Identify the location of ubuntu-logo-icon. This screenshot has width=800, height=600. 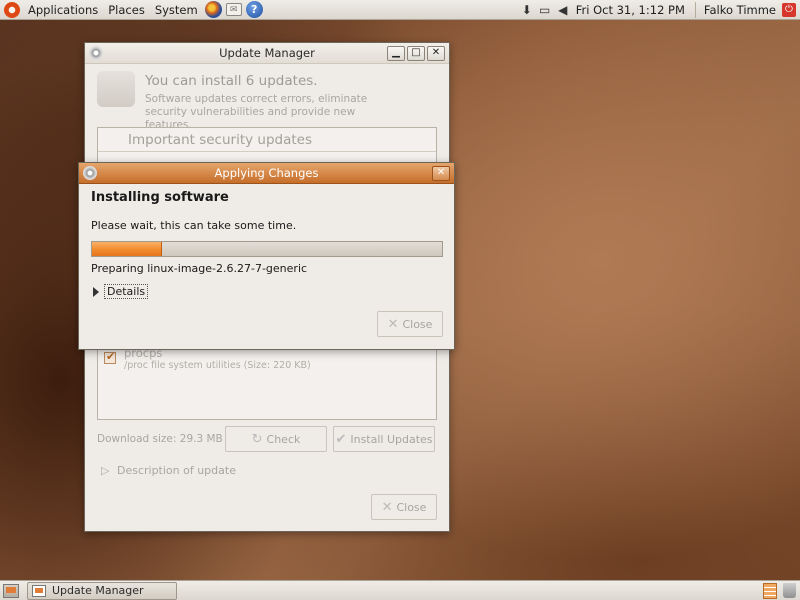
(12, 9).